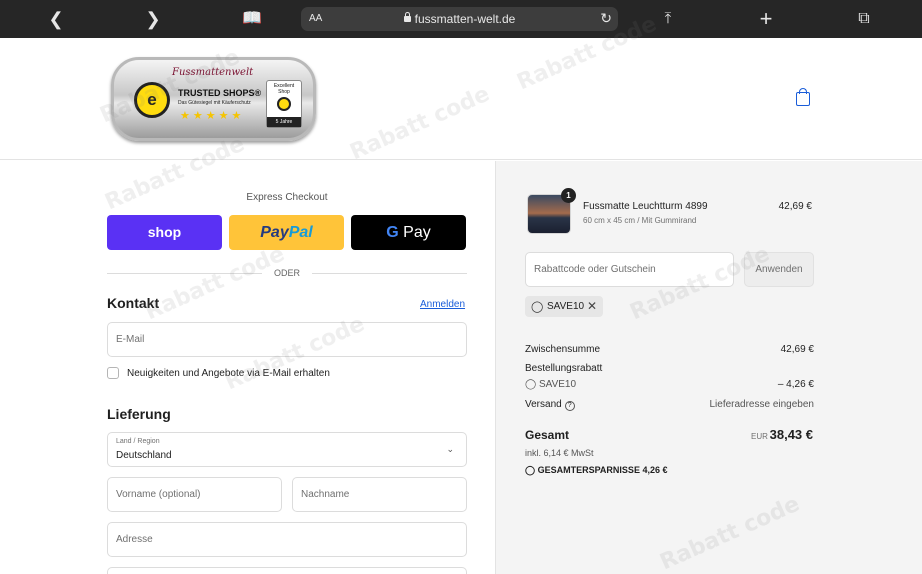  What do you see at coordinates (113, 373) in the screenshot?
I see `newsletter-checkbox` at bounding box center [113, 373].